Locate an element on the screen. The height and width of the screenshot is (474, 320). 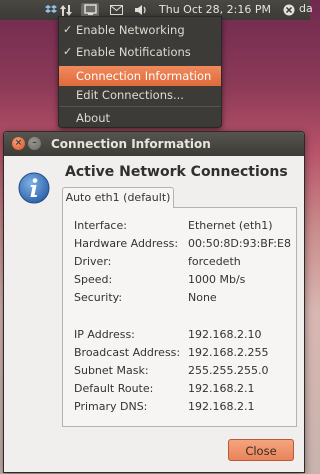
detail-key: IP Address: is located at coordinates (104, 334).